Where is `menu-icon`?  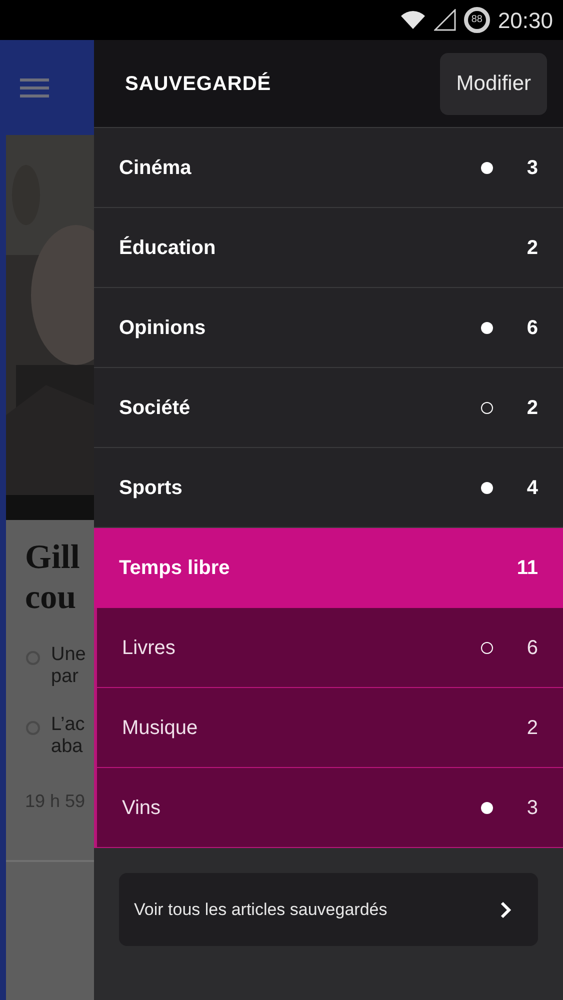
menu-icon is located at coordinates (34, 88).